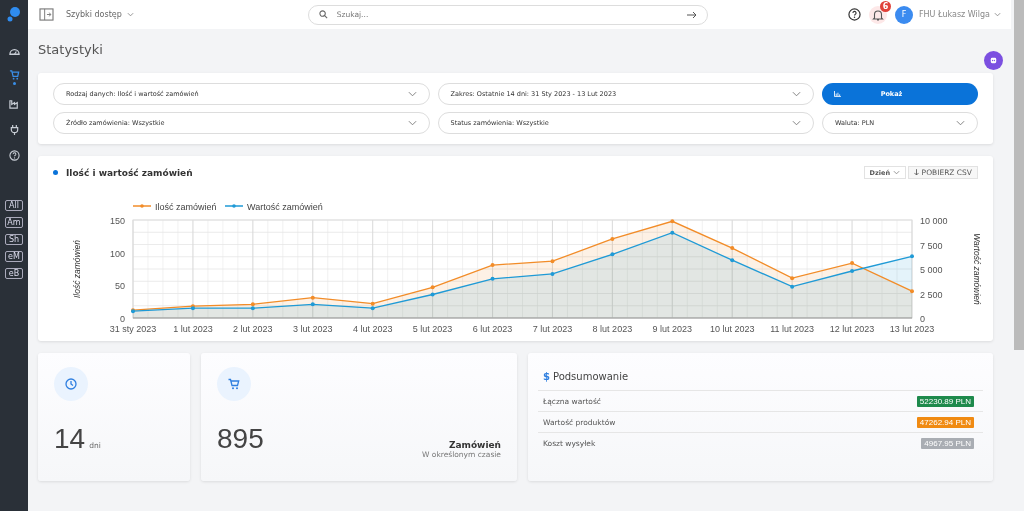 This screenshot has width=1024, height=511. Describe the element at coordinates (552, 329) in the screenshot. I see `axis-tick-label: 7 lut 2023` at that location.